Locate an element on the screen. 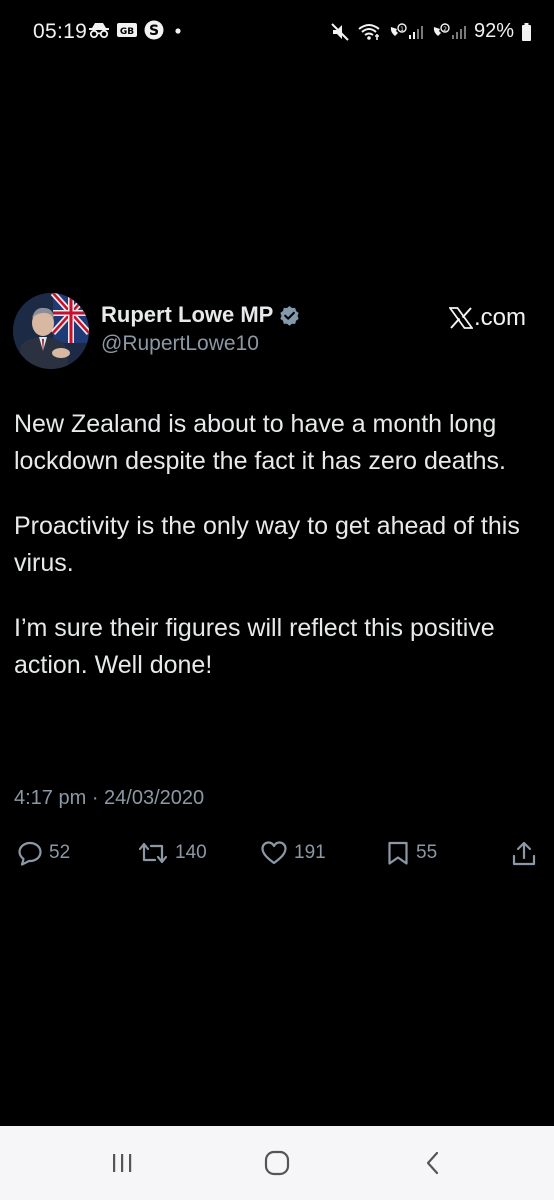 This screenshot has width=554, height=1200. display-name-row: Rupert Lowe MP is located at coordinates (200, 315).